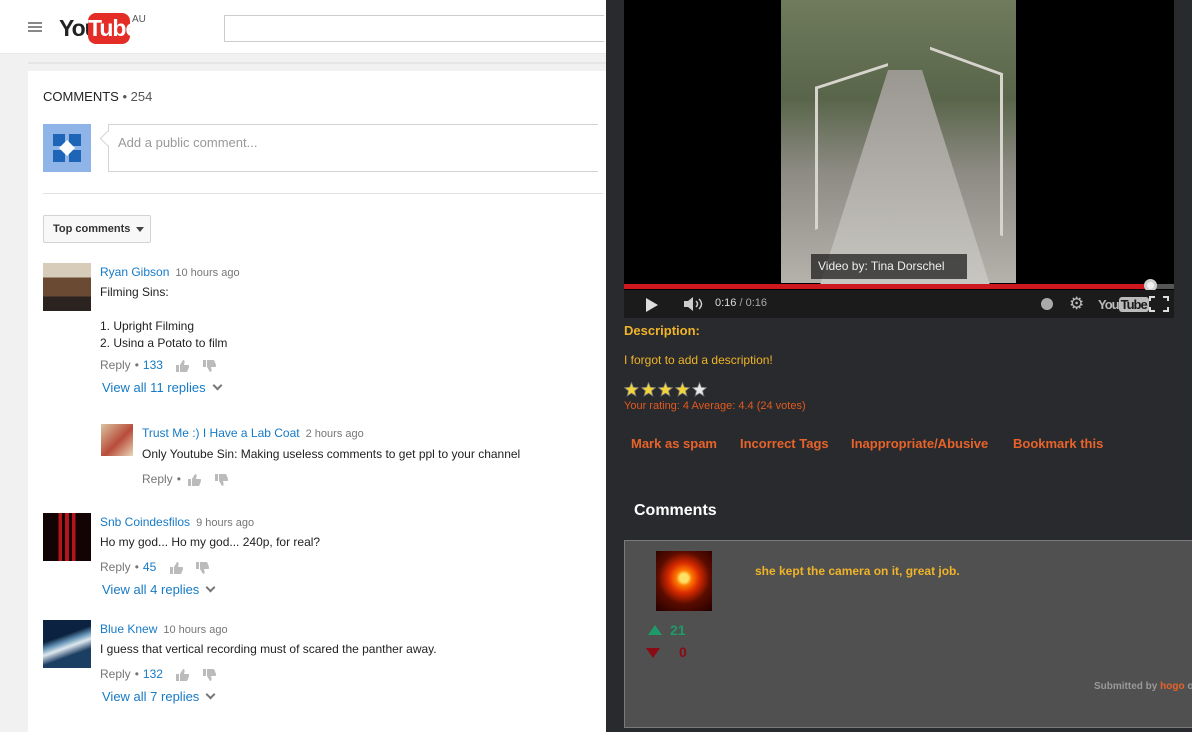  What do you see at coordinates (887, 286) in the screenshot?
I see `progress-bar-fill` at bounding box center [887, 286].